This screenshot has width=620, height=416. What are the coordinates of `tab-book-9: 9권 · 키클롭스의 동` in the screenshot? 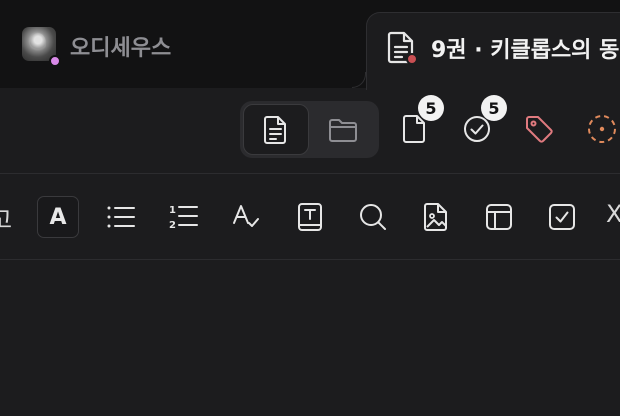 It's located at (493, 51).